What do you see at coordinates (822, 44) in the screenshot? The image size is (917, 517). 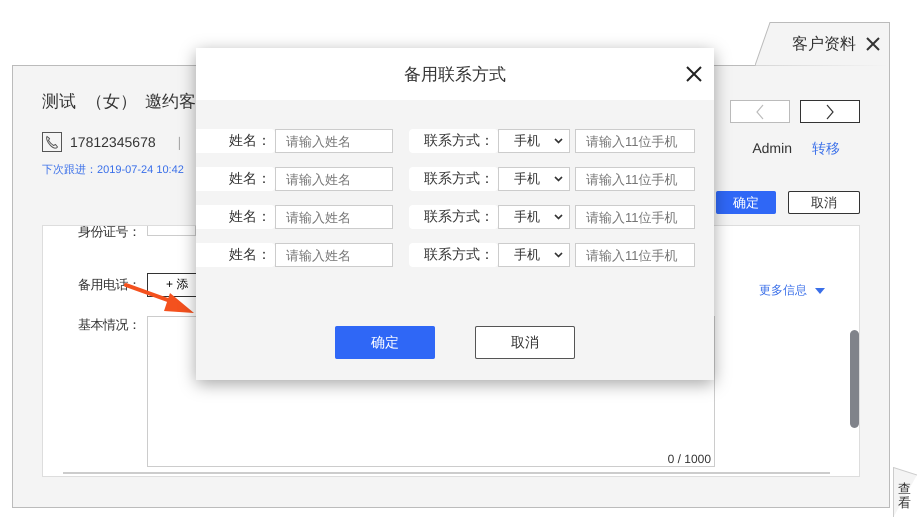 I see `customer-info-tab: 客户资料` at bounding box center [822, 44].